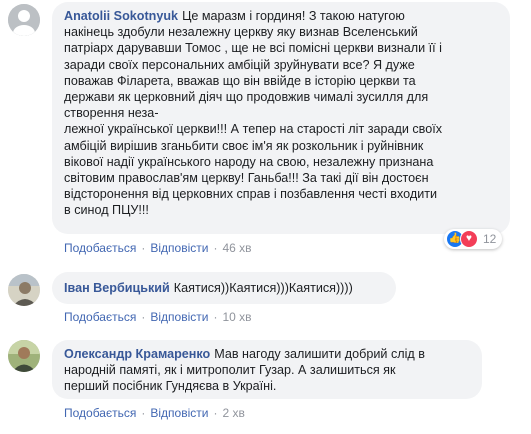 This screenshot has height=434, width=531. I want to click on comment-time: 2 хв, so click(233, 413).